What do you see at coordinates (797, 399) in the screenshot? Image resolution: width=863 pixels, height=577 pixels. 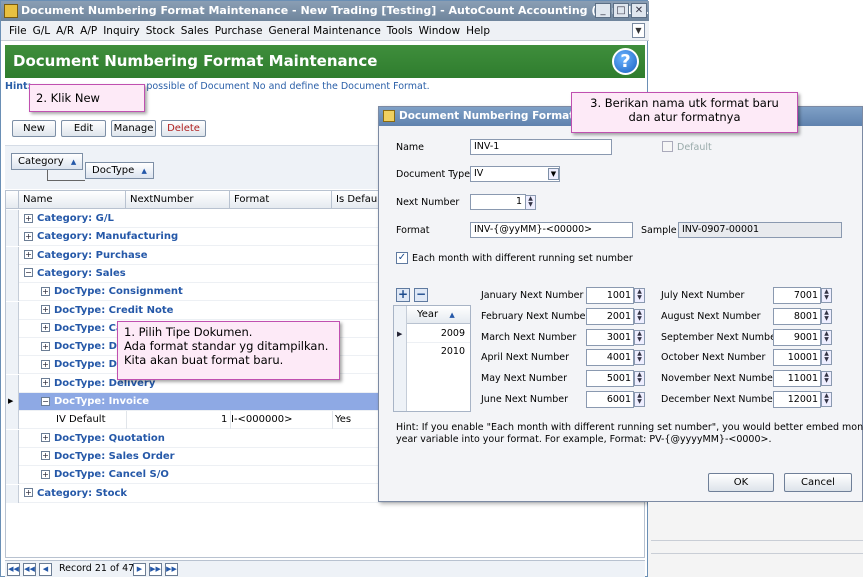 I see `month-next-number-input: 12001` at bounding box center [797, 399].